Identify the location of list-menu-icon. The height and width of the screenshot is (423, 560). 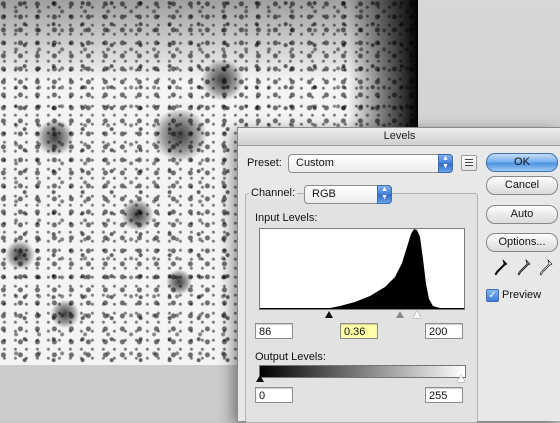
(469, 163).